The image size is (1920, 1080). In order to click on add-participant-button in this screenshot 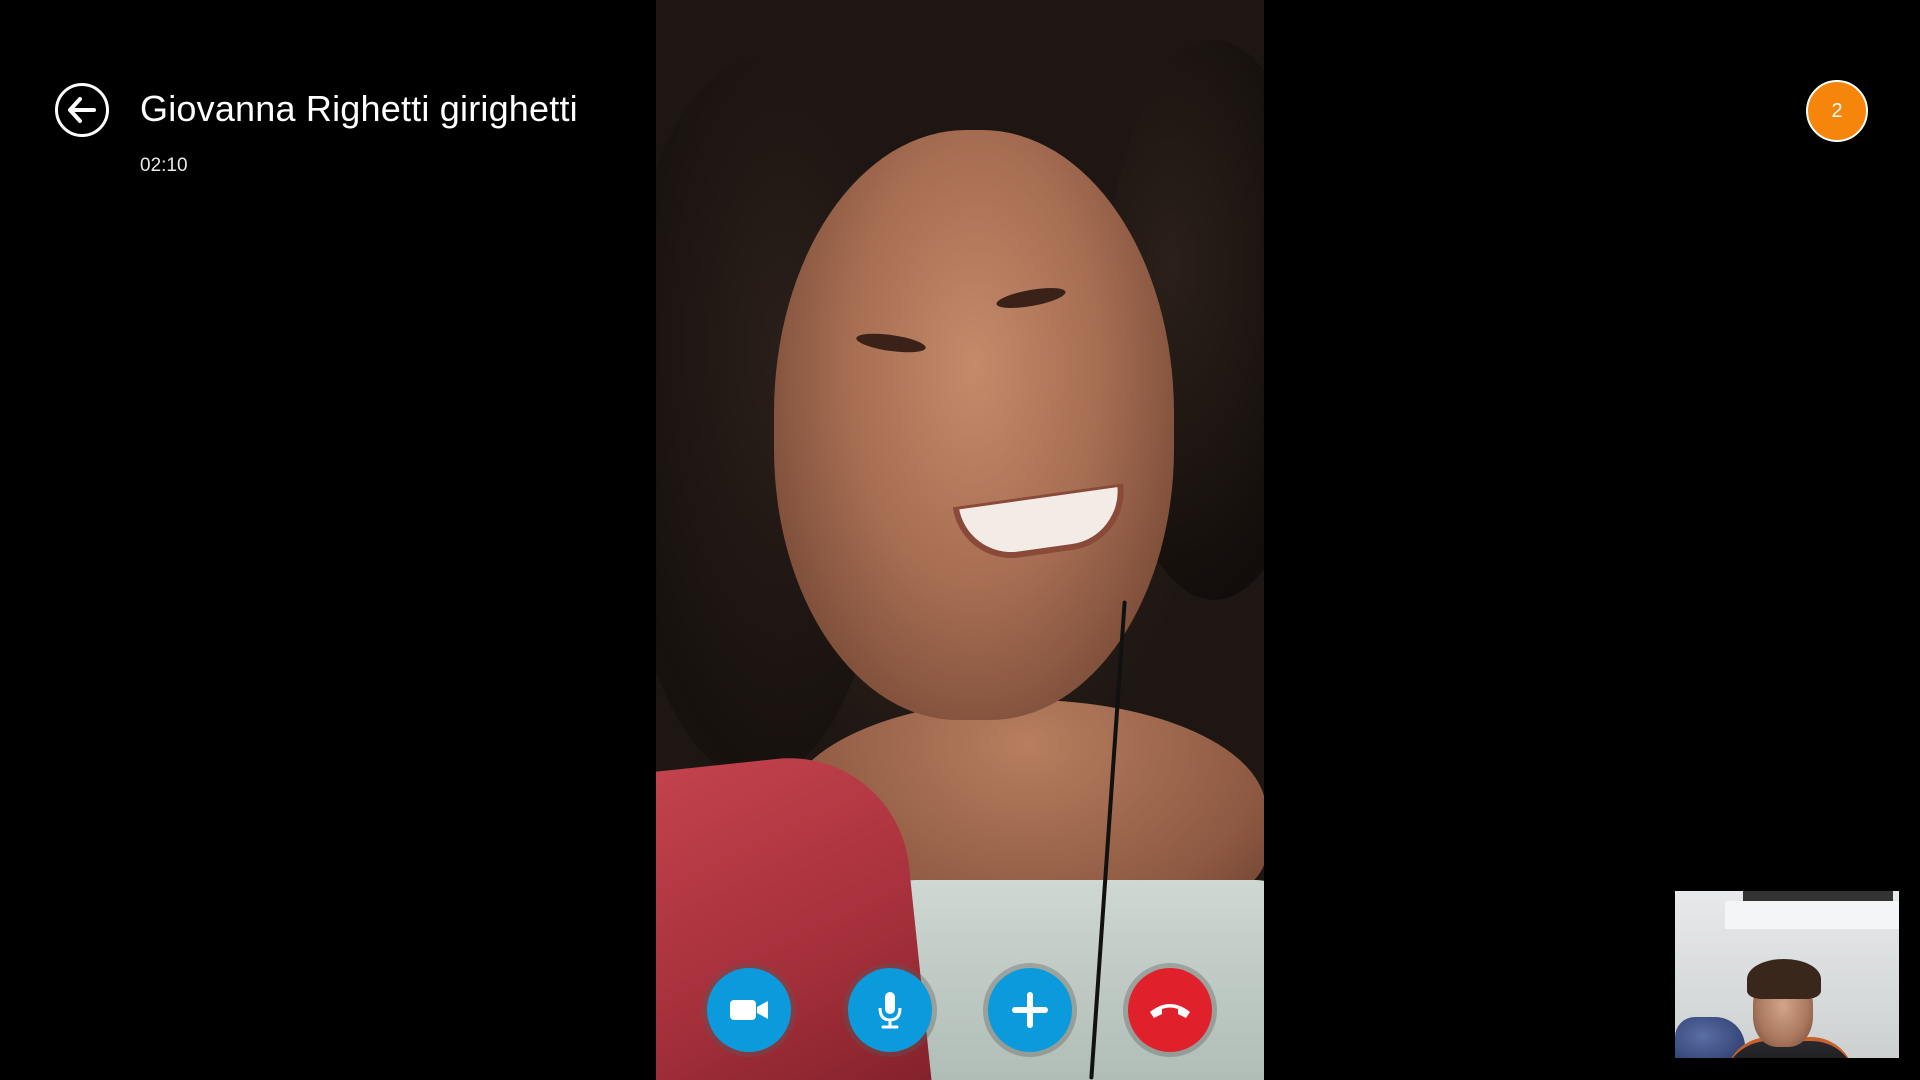, I will do `click(1030, 1010)`.